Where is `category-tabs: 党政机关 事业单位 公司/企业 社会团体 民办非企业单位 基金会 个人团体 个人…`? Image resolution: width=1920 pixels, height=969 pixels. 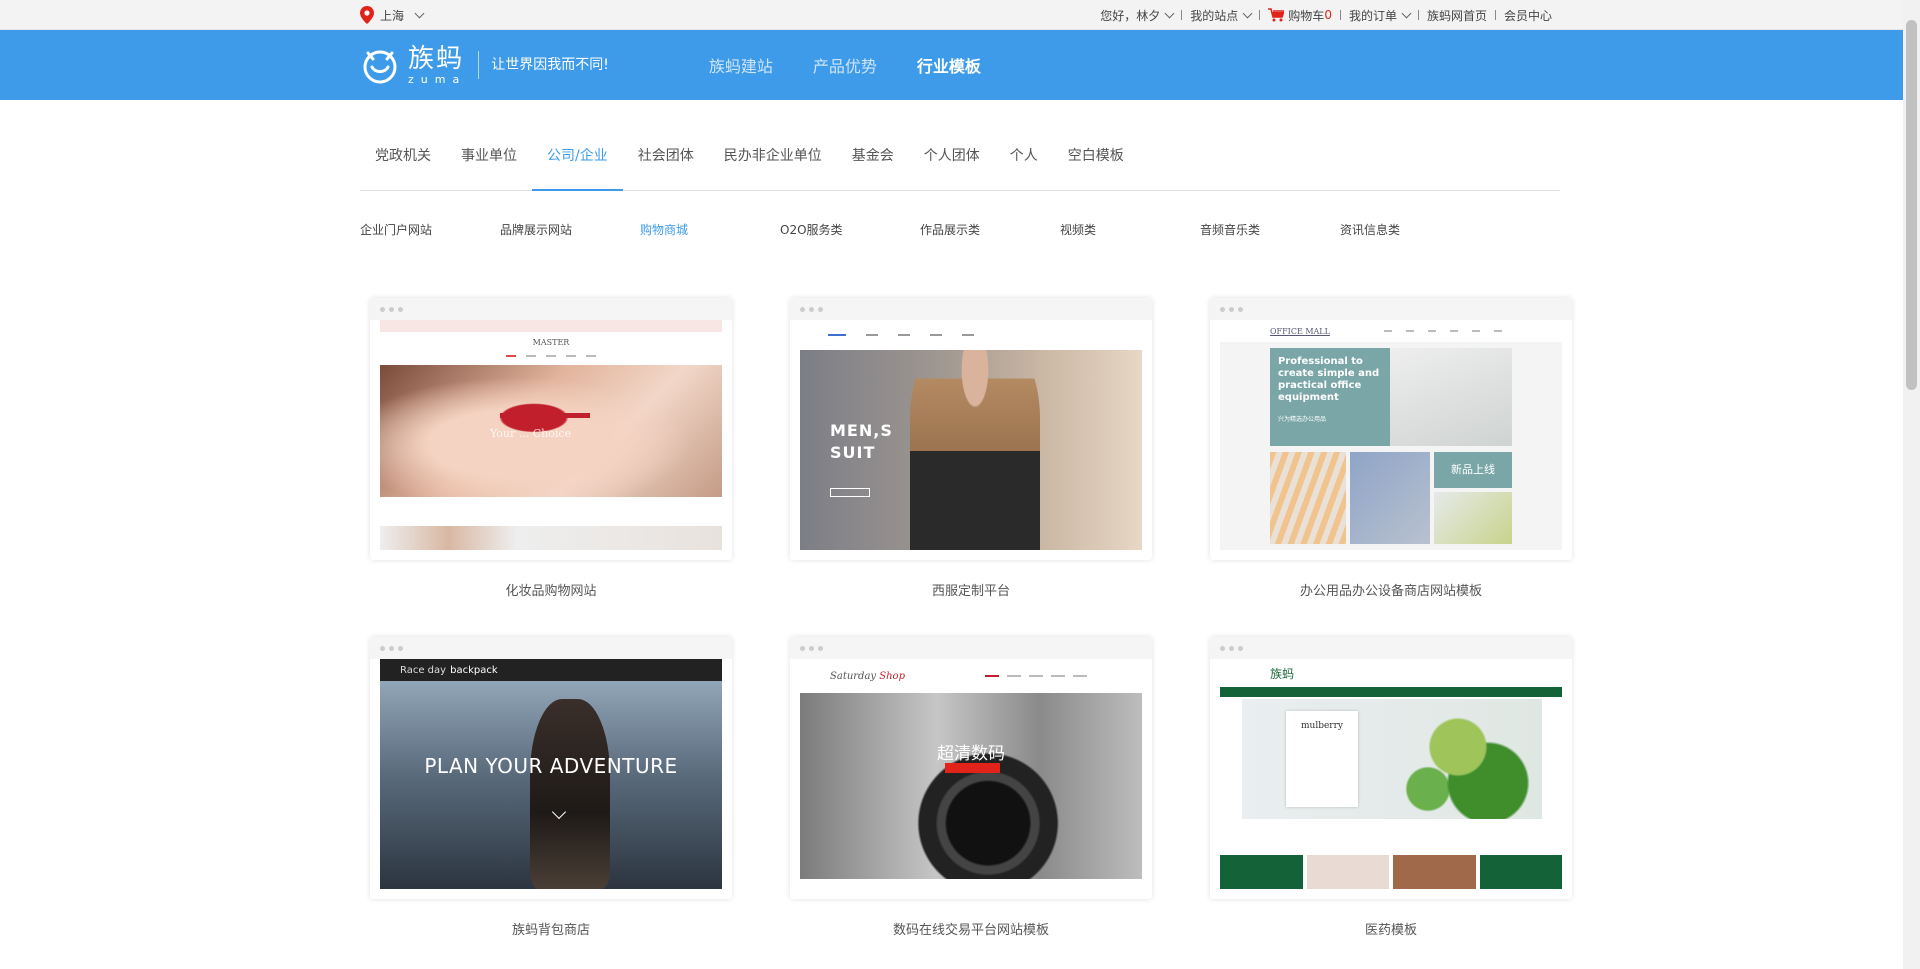
category-tabs: 党政机关 事业单位 公司/企业 社会团体 民办非企业单位 基金会 个人团体 个人… is located at coordinates (960, 162).